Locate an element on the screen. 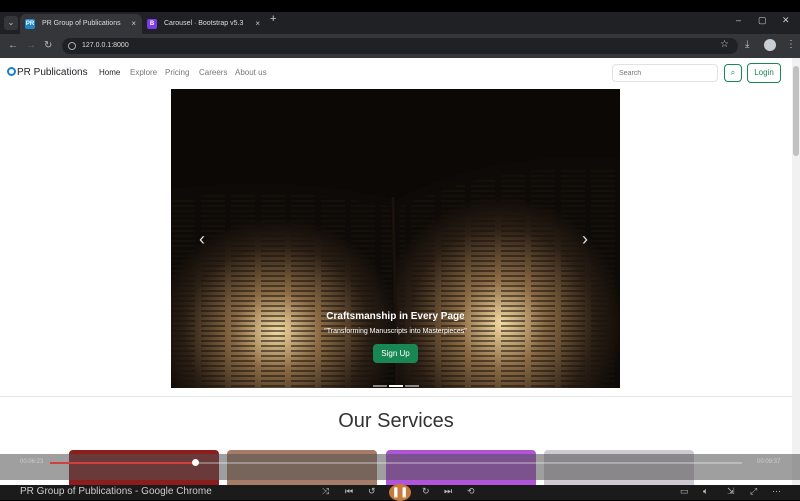  tab-bootstrap-carousel: B Carousel · Bootstrap v5.3 × is located at coordinates (204, 24).